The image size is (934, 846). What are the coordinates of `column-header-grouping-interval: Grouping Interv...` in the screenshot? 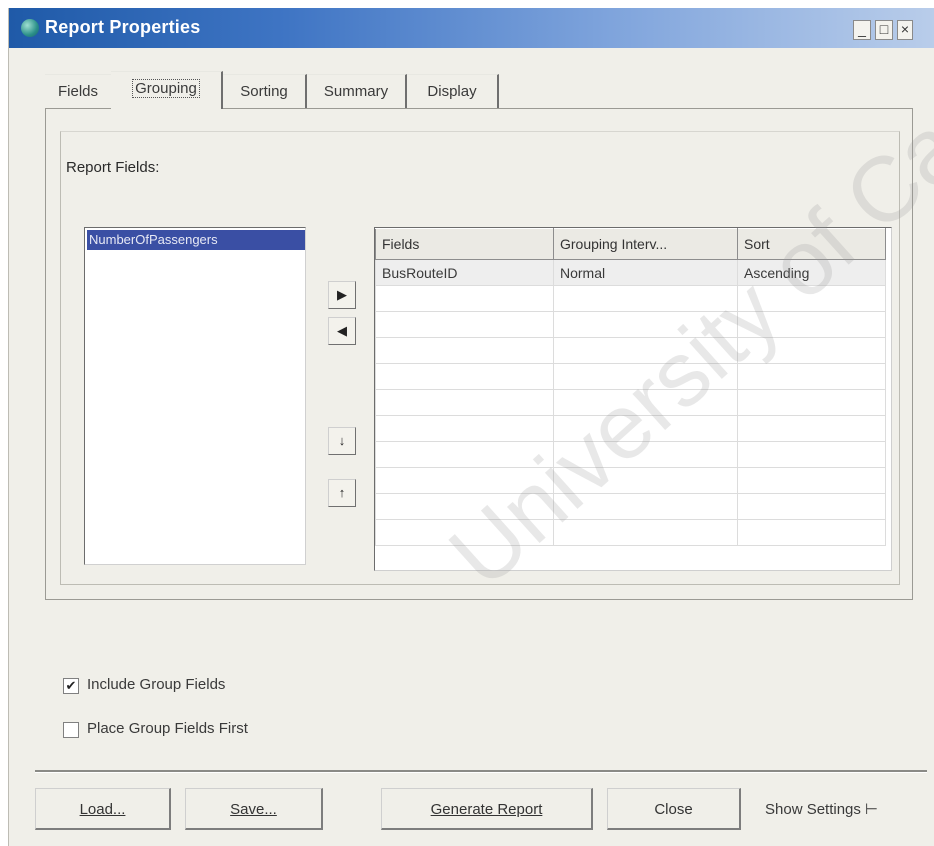 It's located at (645, 244).